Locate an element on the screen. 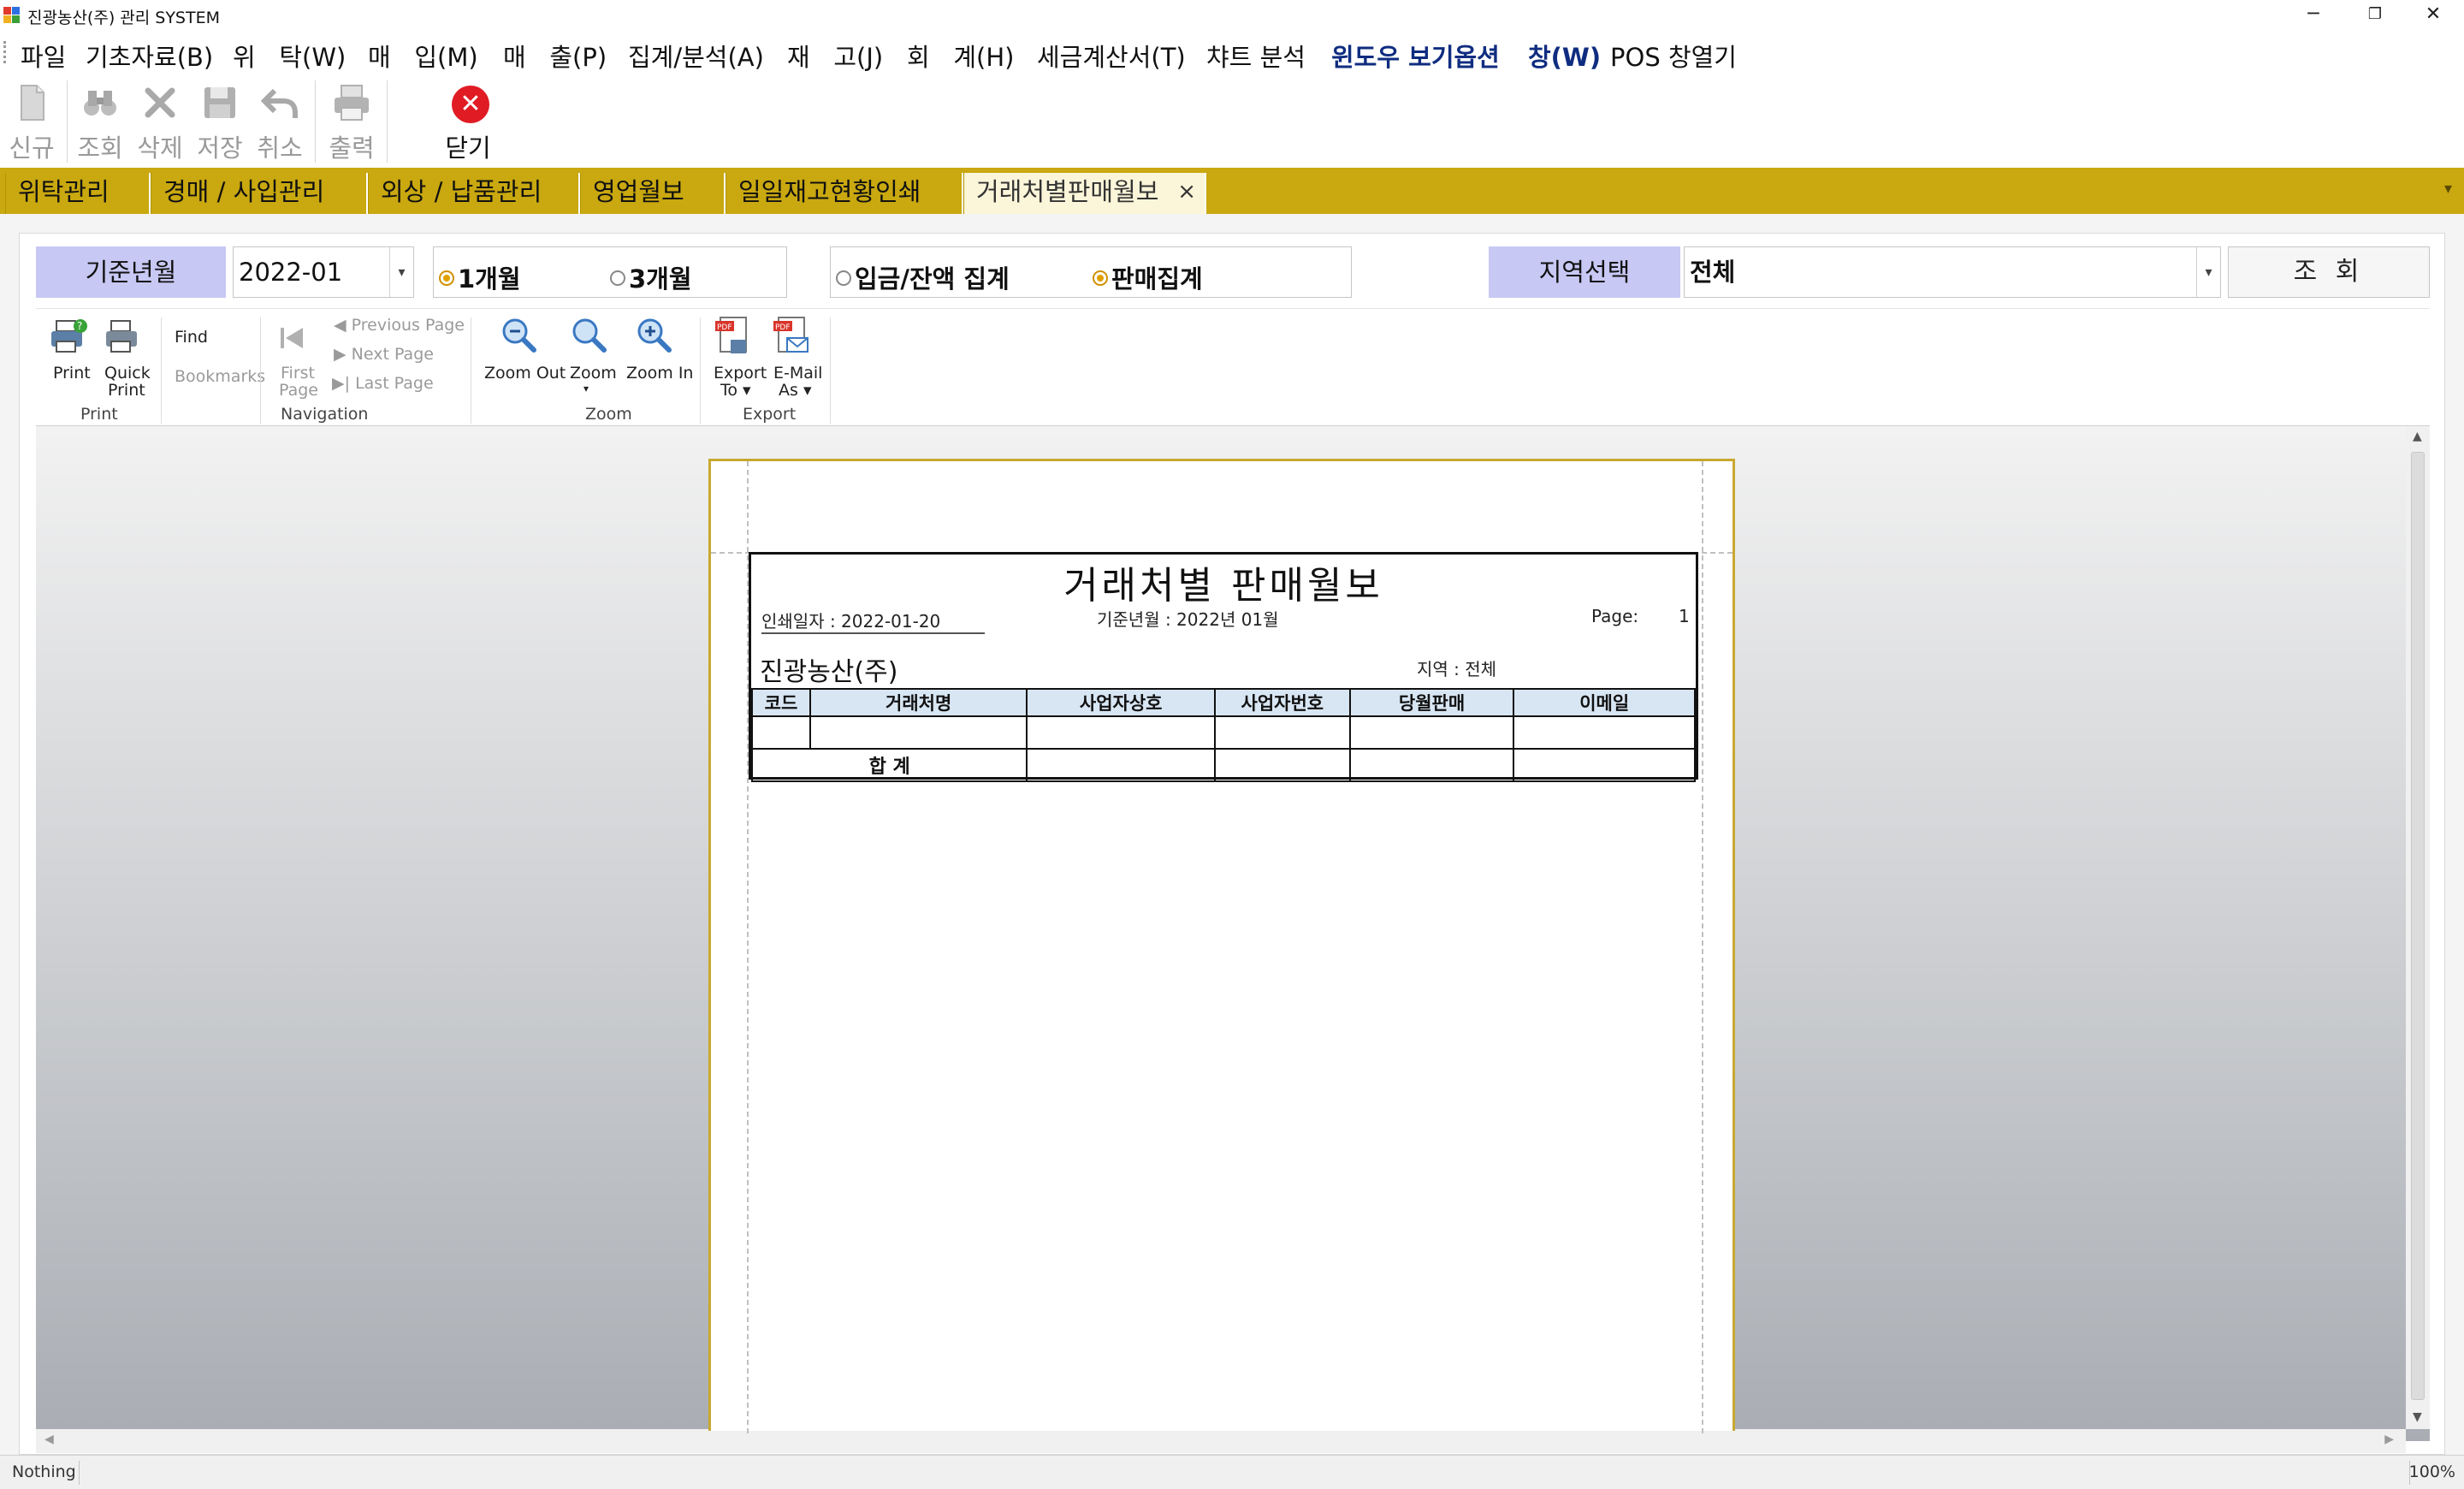 The height and width of the screenshot is (1489, 2464). email-line1: E-Mail is located at coordinates (797, 374).